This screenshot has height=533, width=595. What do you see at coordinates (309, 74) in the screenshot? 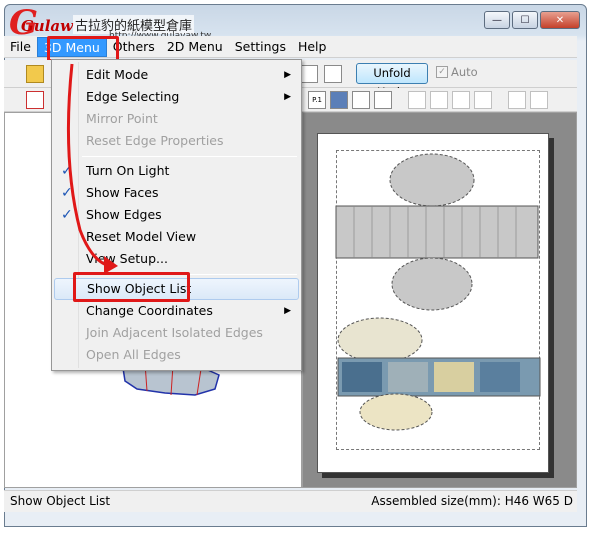
I see `view-single-icon` at bounding box center [309, 74].